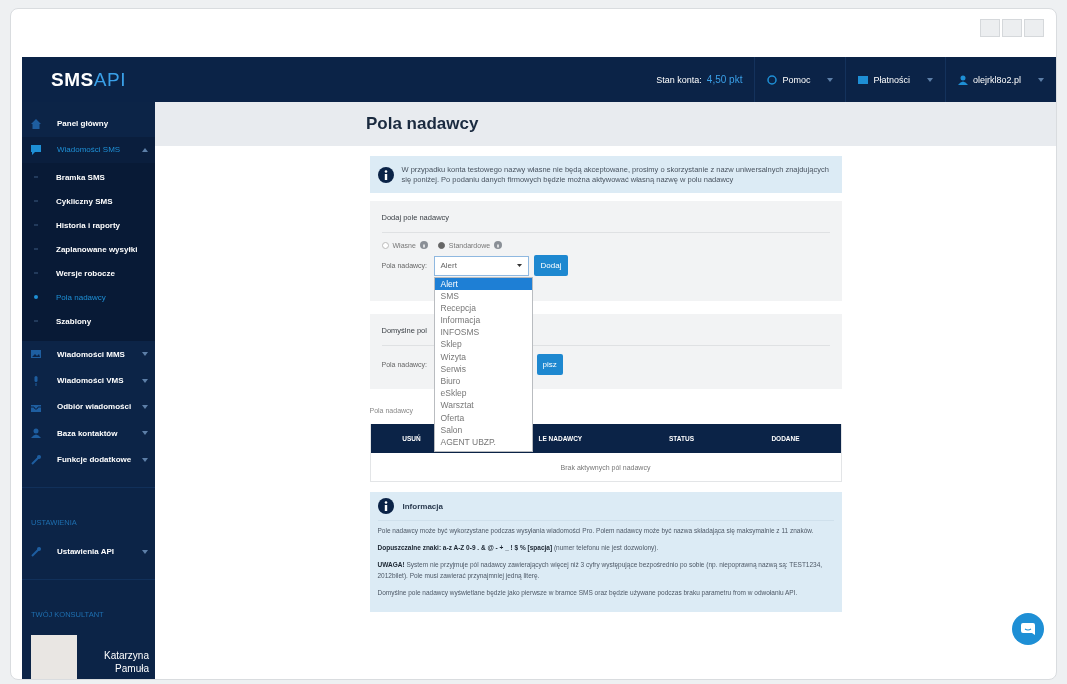  I want to click on sidebar-item: Ustawienia API, so click(88, 551).